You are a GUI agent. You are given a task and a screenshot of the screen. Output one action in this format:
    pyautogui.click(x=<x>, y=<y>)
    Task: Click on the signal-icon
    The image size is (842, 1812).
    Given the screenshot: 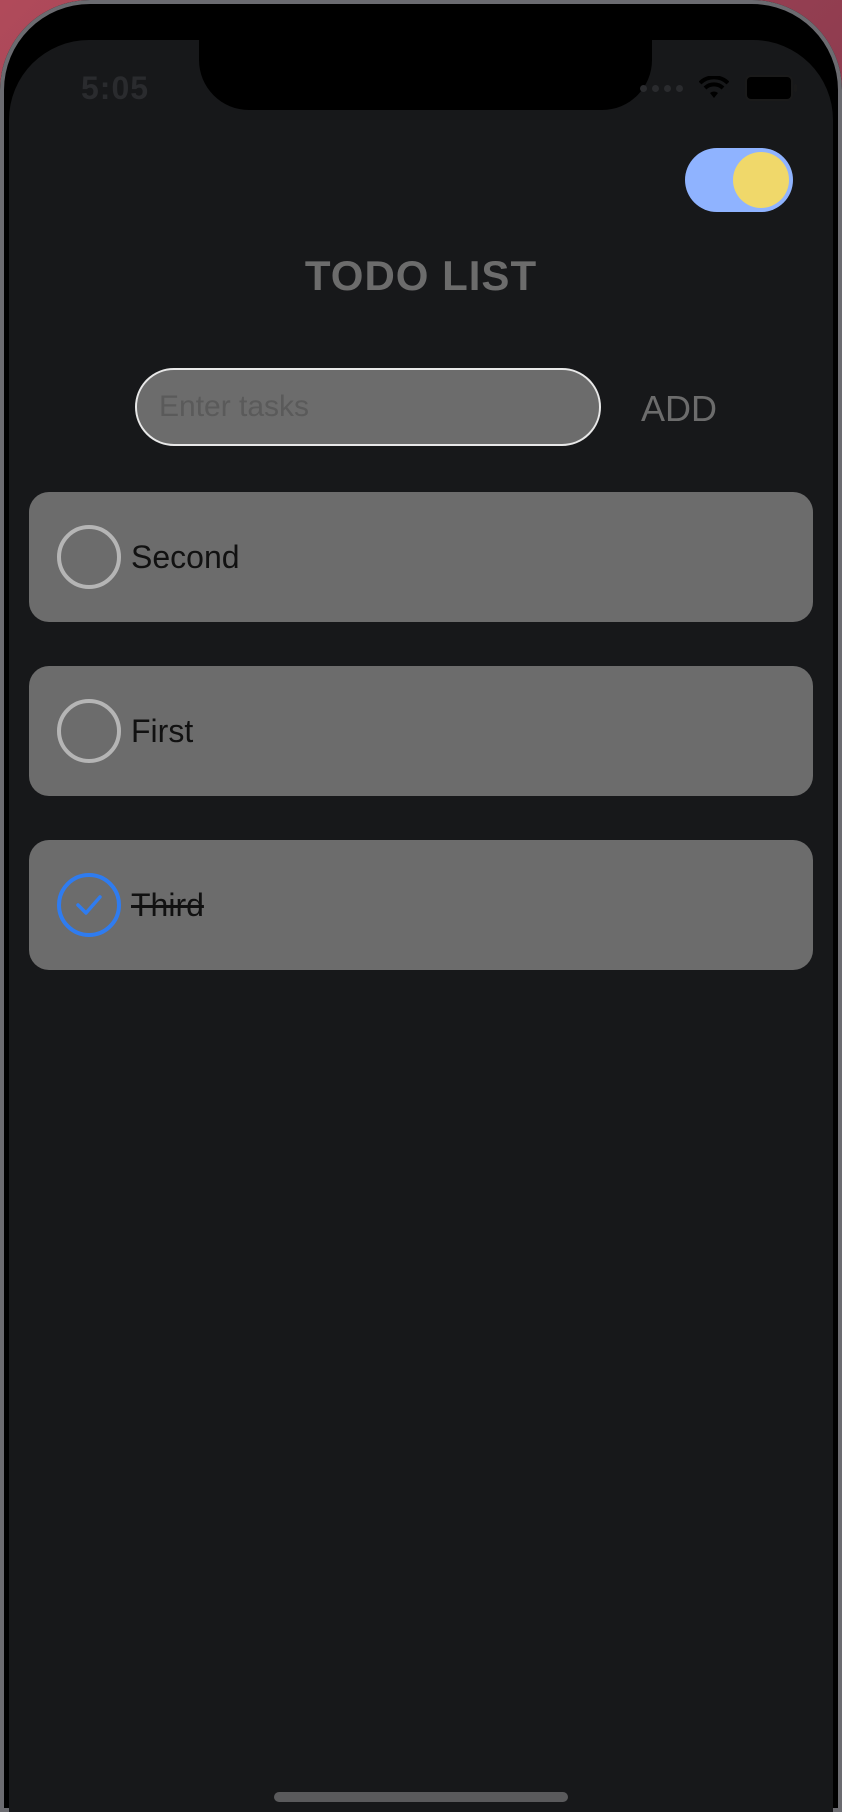 What is the action you would take?
    pyautogui.click(x=661, y=88)
    